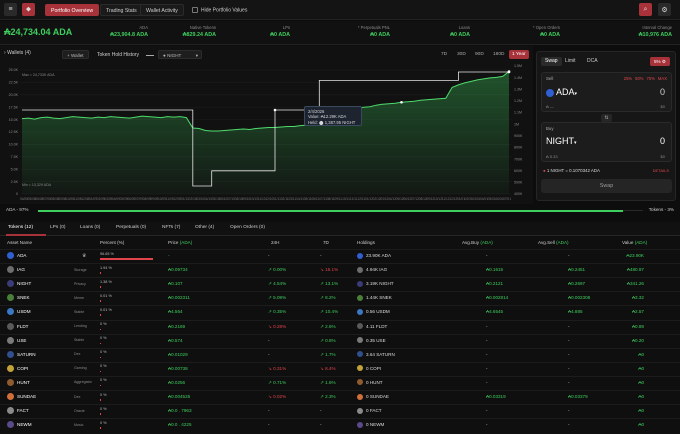 Image resolution: width=680 pixels, height=434 pixels. I want to click on table-row: NEWM Music 0 % ₳0.0 . 4225 - - 0 NEWM - - ₳0, so click(340, 424).